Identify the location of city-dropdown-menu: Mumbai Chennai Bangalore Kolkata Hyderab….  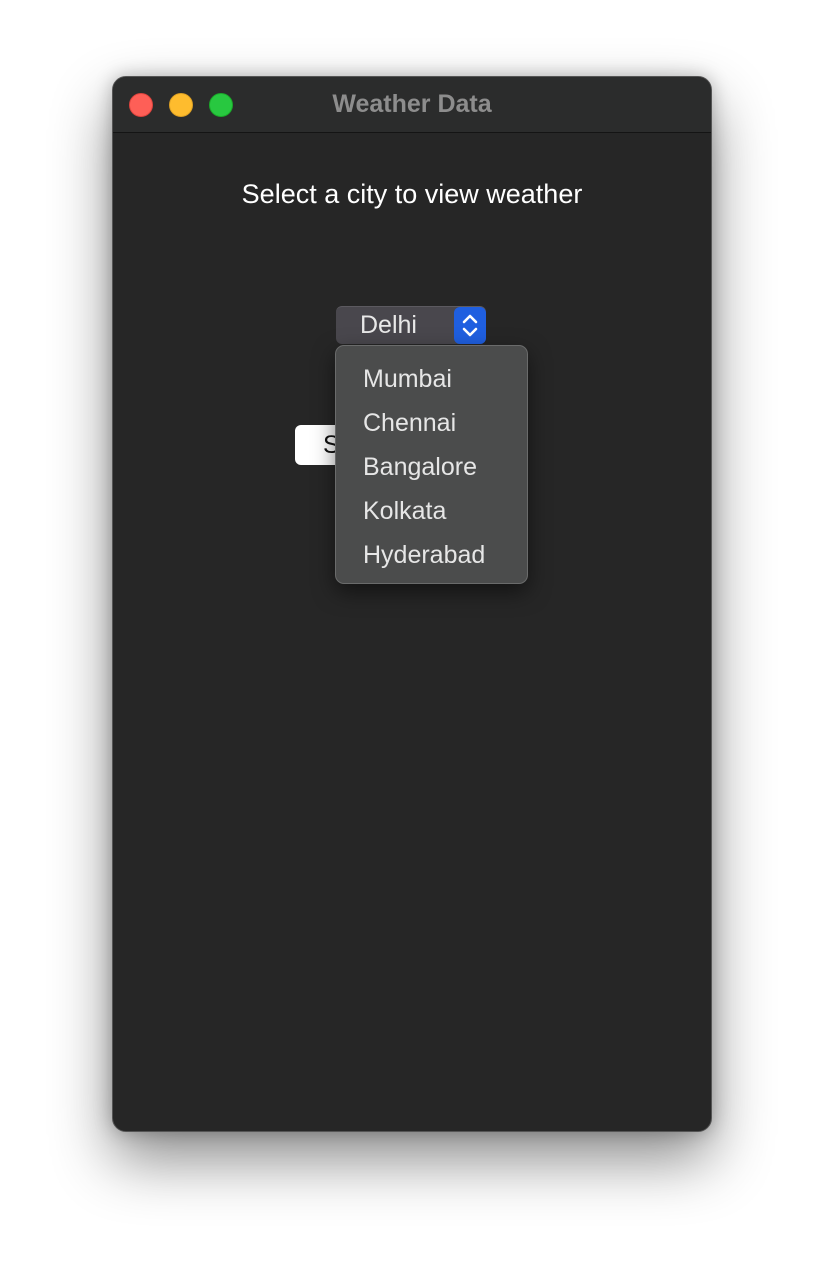
(431, 464).